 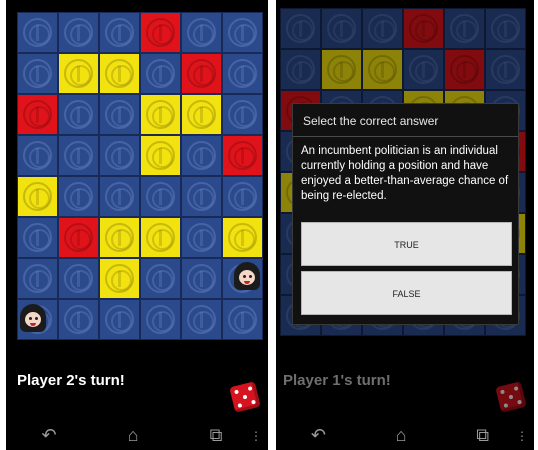 What do you see at coordinates (371, 121) in the screenshot?
I see `dialog-title: Select the correct answer` at bounding box center [371, 121].